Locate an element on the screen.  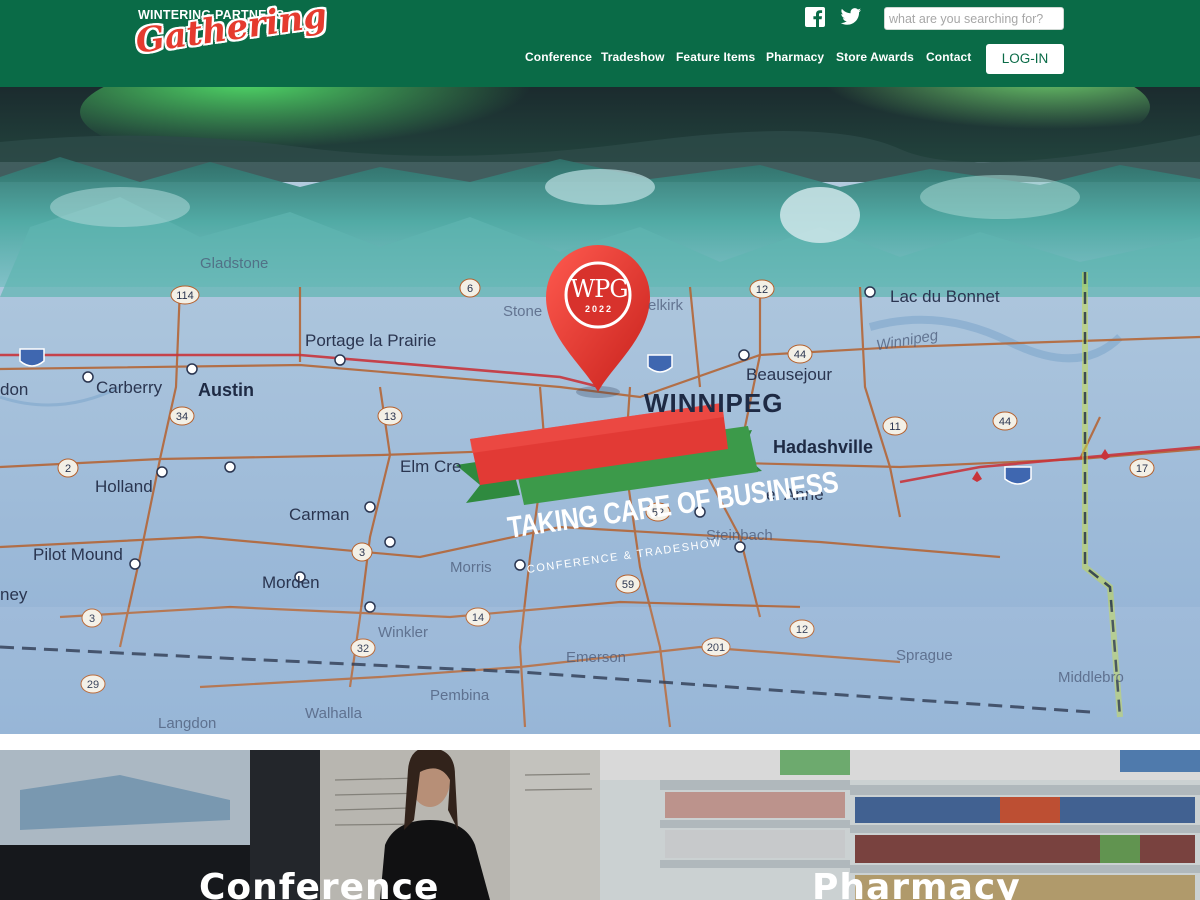
map-label-pembina: Pembina is located at coordinates (460, 695).